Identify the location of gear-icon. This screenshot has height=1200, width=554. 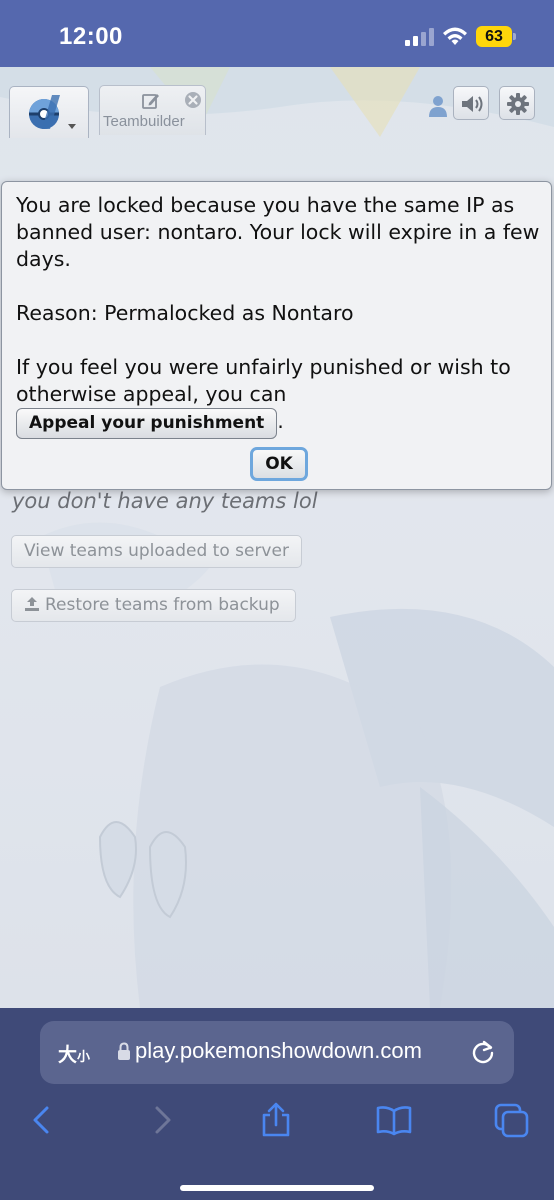
(518, 104).